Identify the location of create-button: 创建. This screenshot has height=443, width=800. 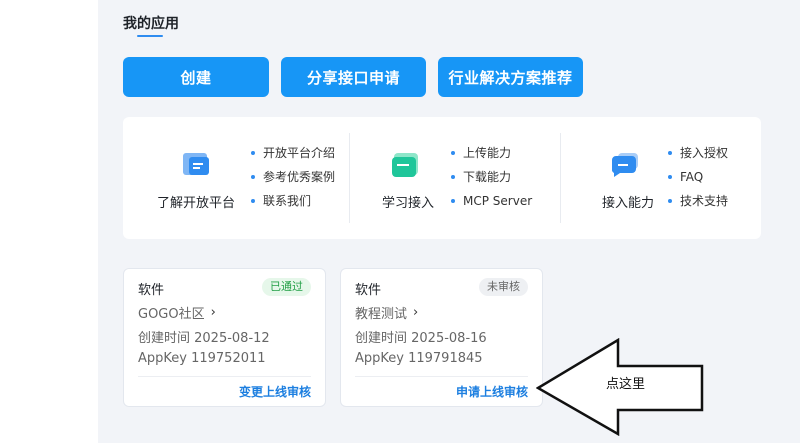
(196, 77).